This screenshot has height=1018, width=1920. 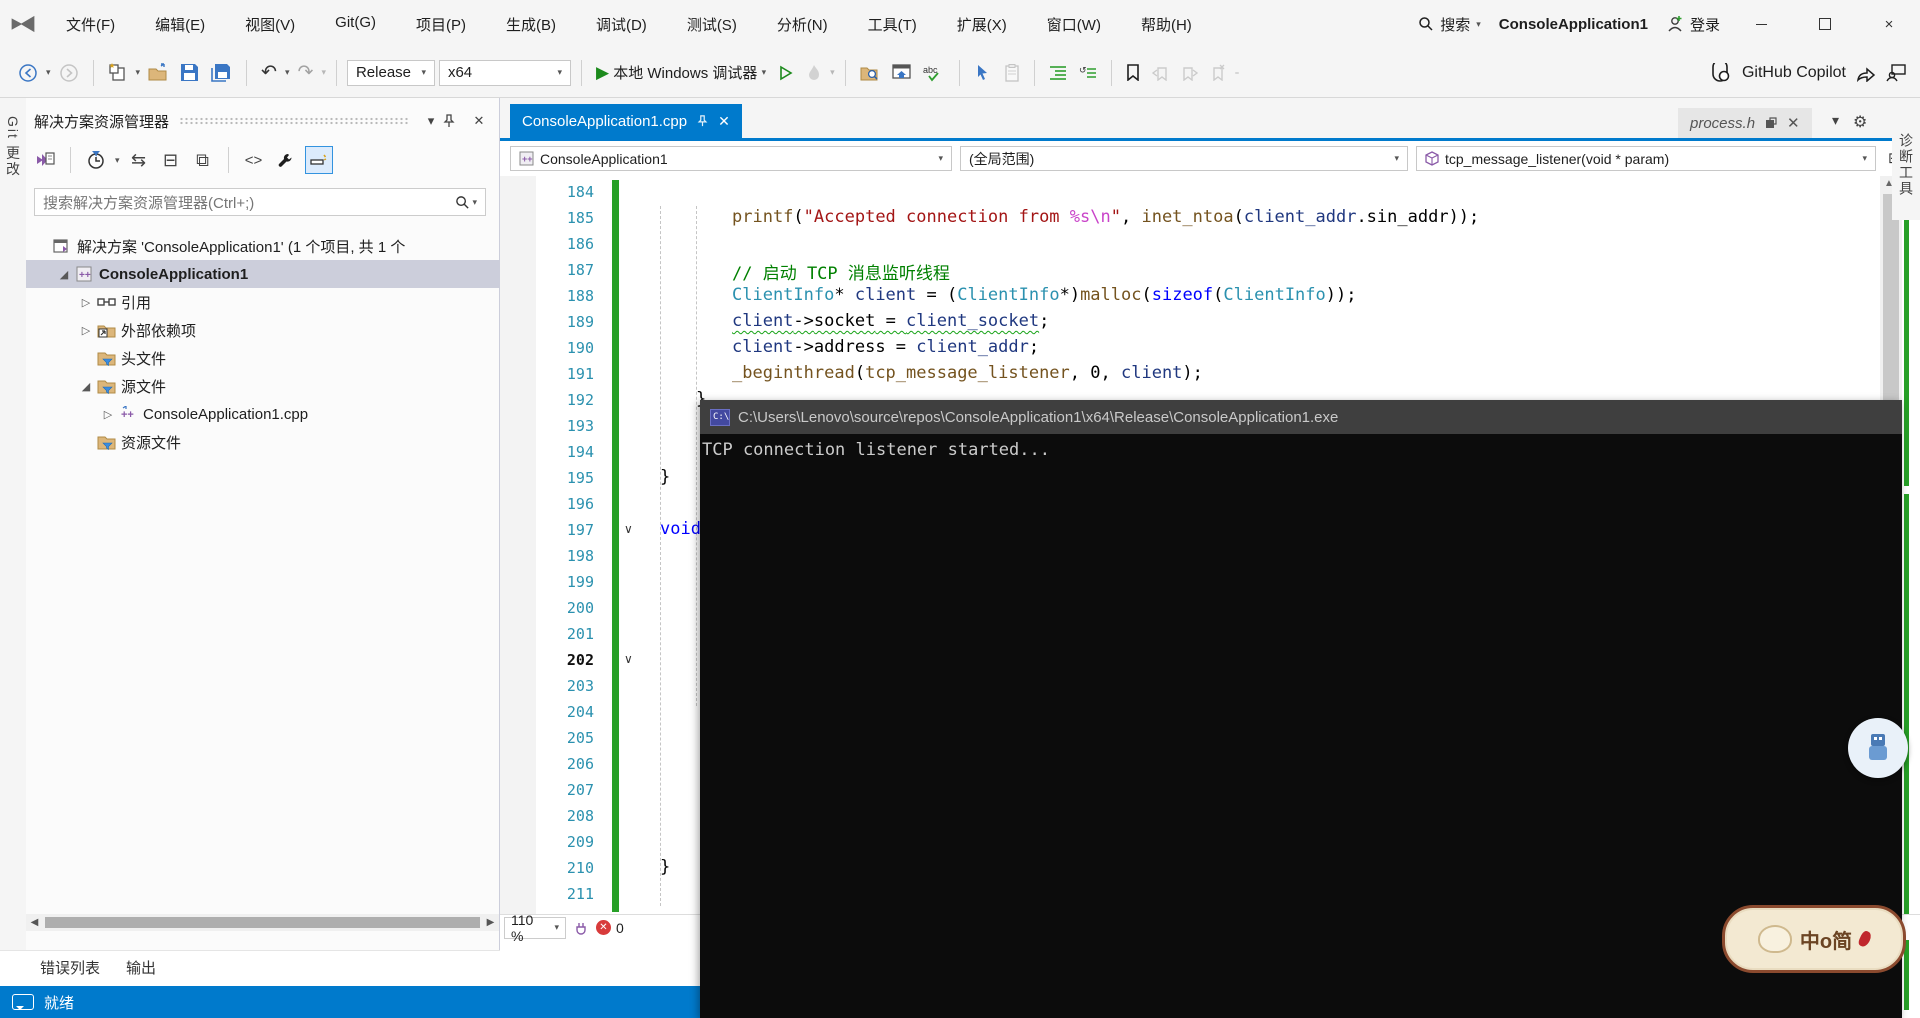 I want to click on gear-icon: ⚙, so click(x=1860, y=122).